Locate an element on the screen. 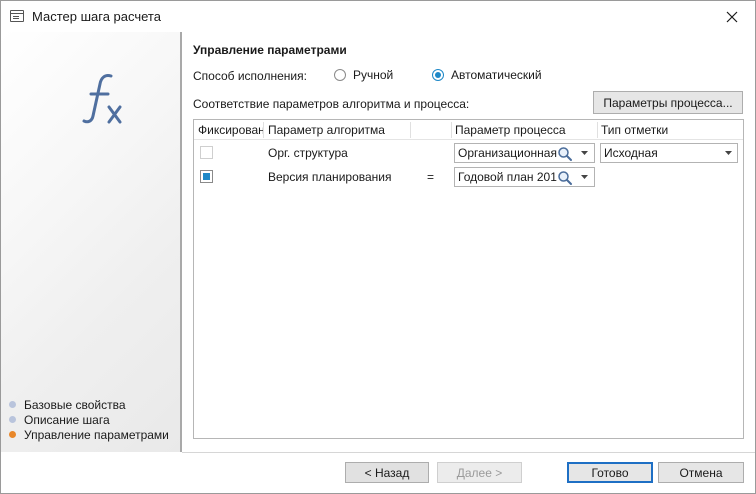 This screenshot has width=756, height=494. radio-label: Автоматический is located at coordinates (496, 75).